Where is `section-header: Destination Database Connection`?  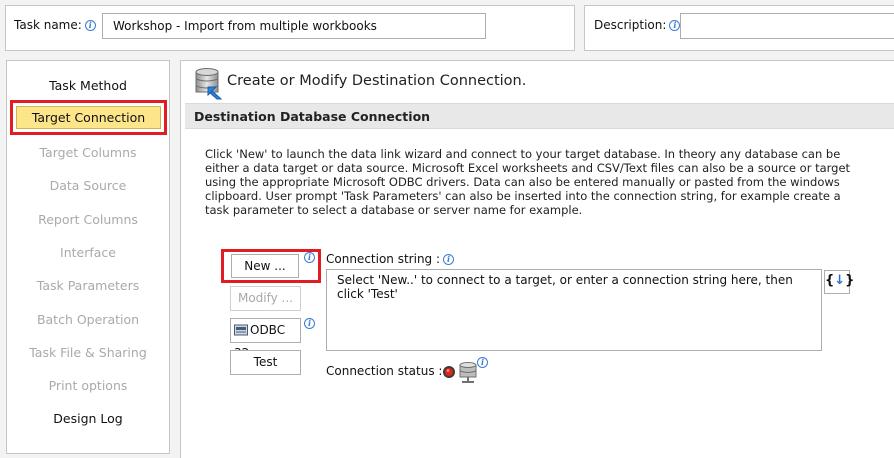 section-header: Destination Database Connection is located at coordinates (539, 116).